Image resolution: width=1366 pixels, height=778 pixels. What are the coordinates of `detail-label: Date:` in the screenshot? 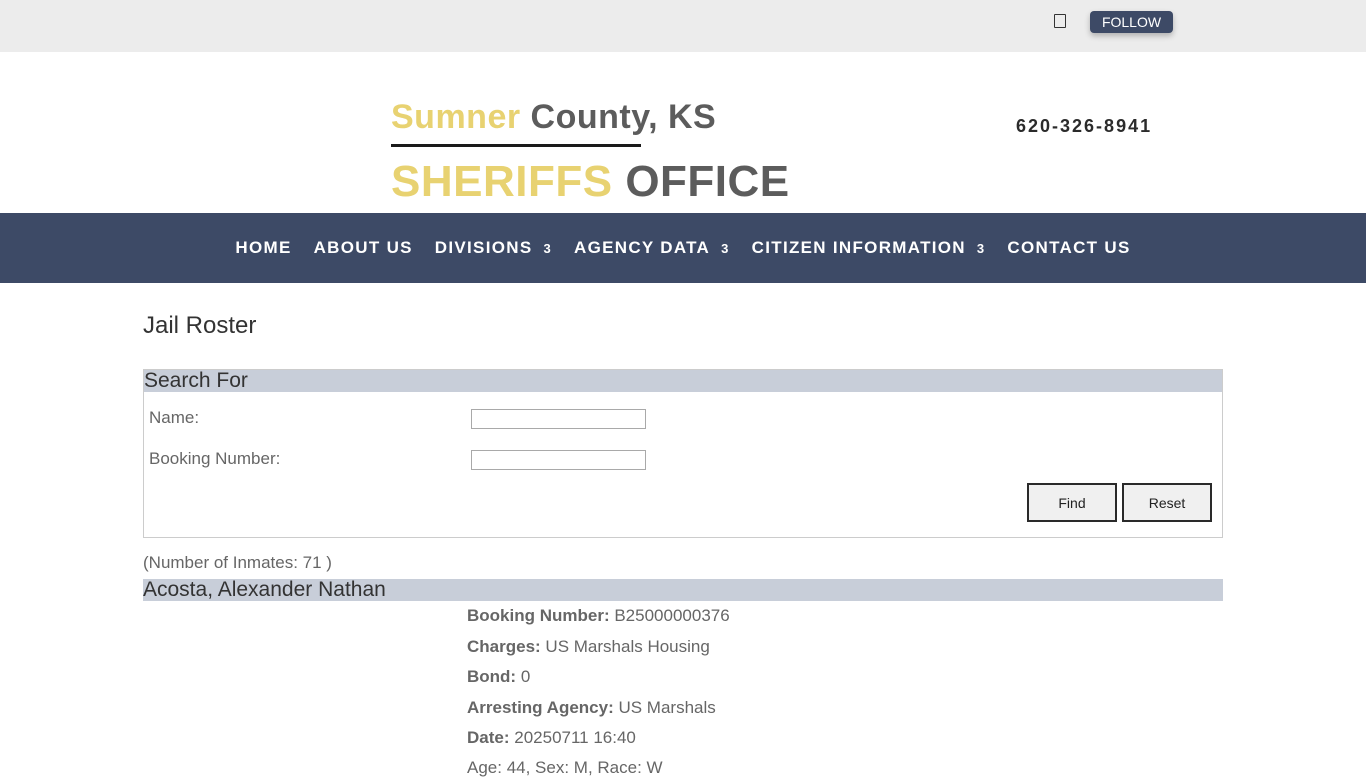 It's located at (488, 737).